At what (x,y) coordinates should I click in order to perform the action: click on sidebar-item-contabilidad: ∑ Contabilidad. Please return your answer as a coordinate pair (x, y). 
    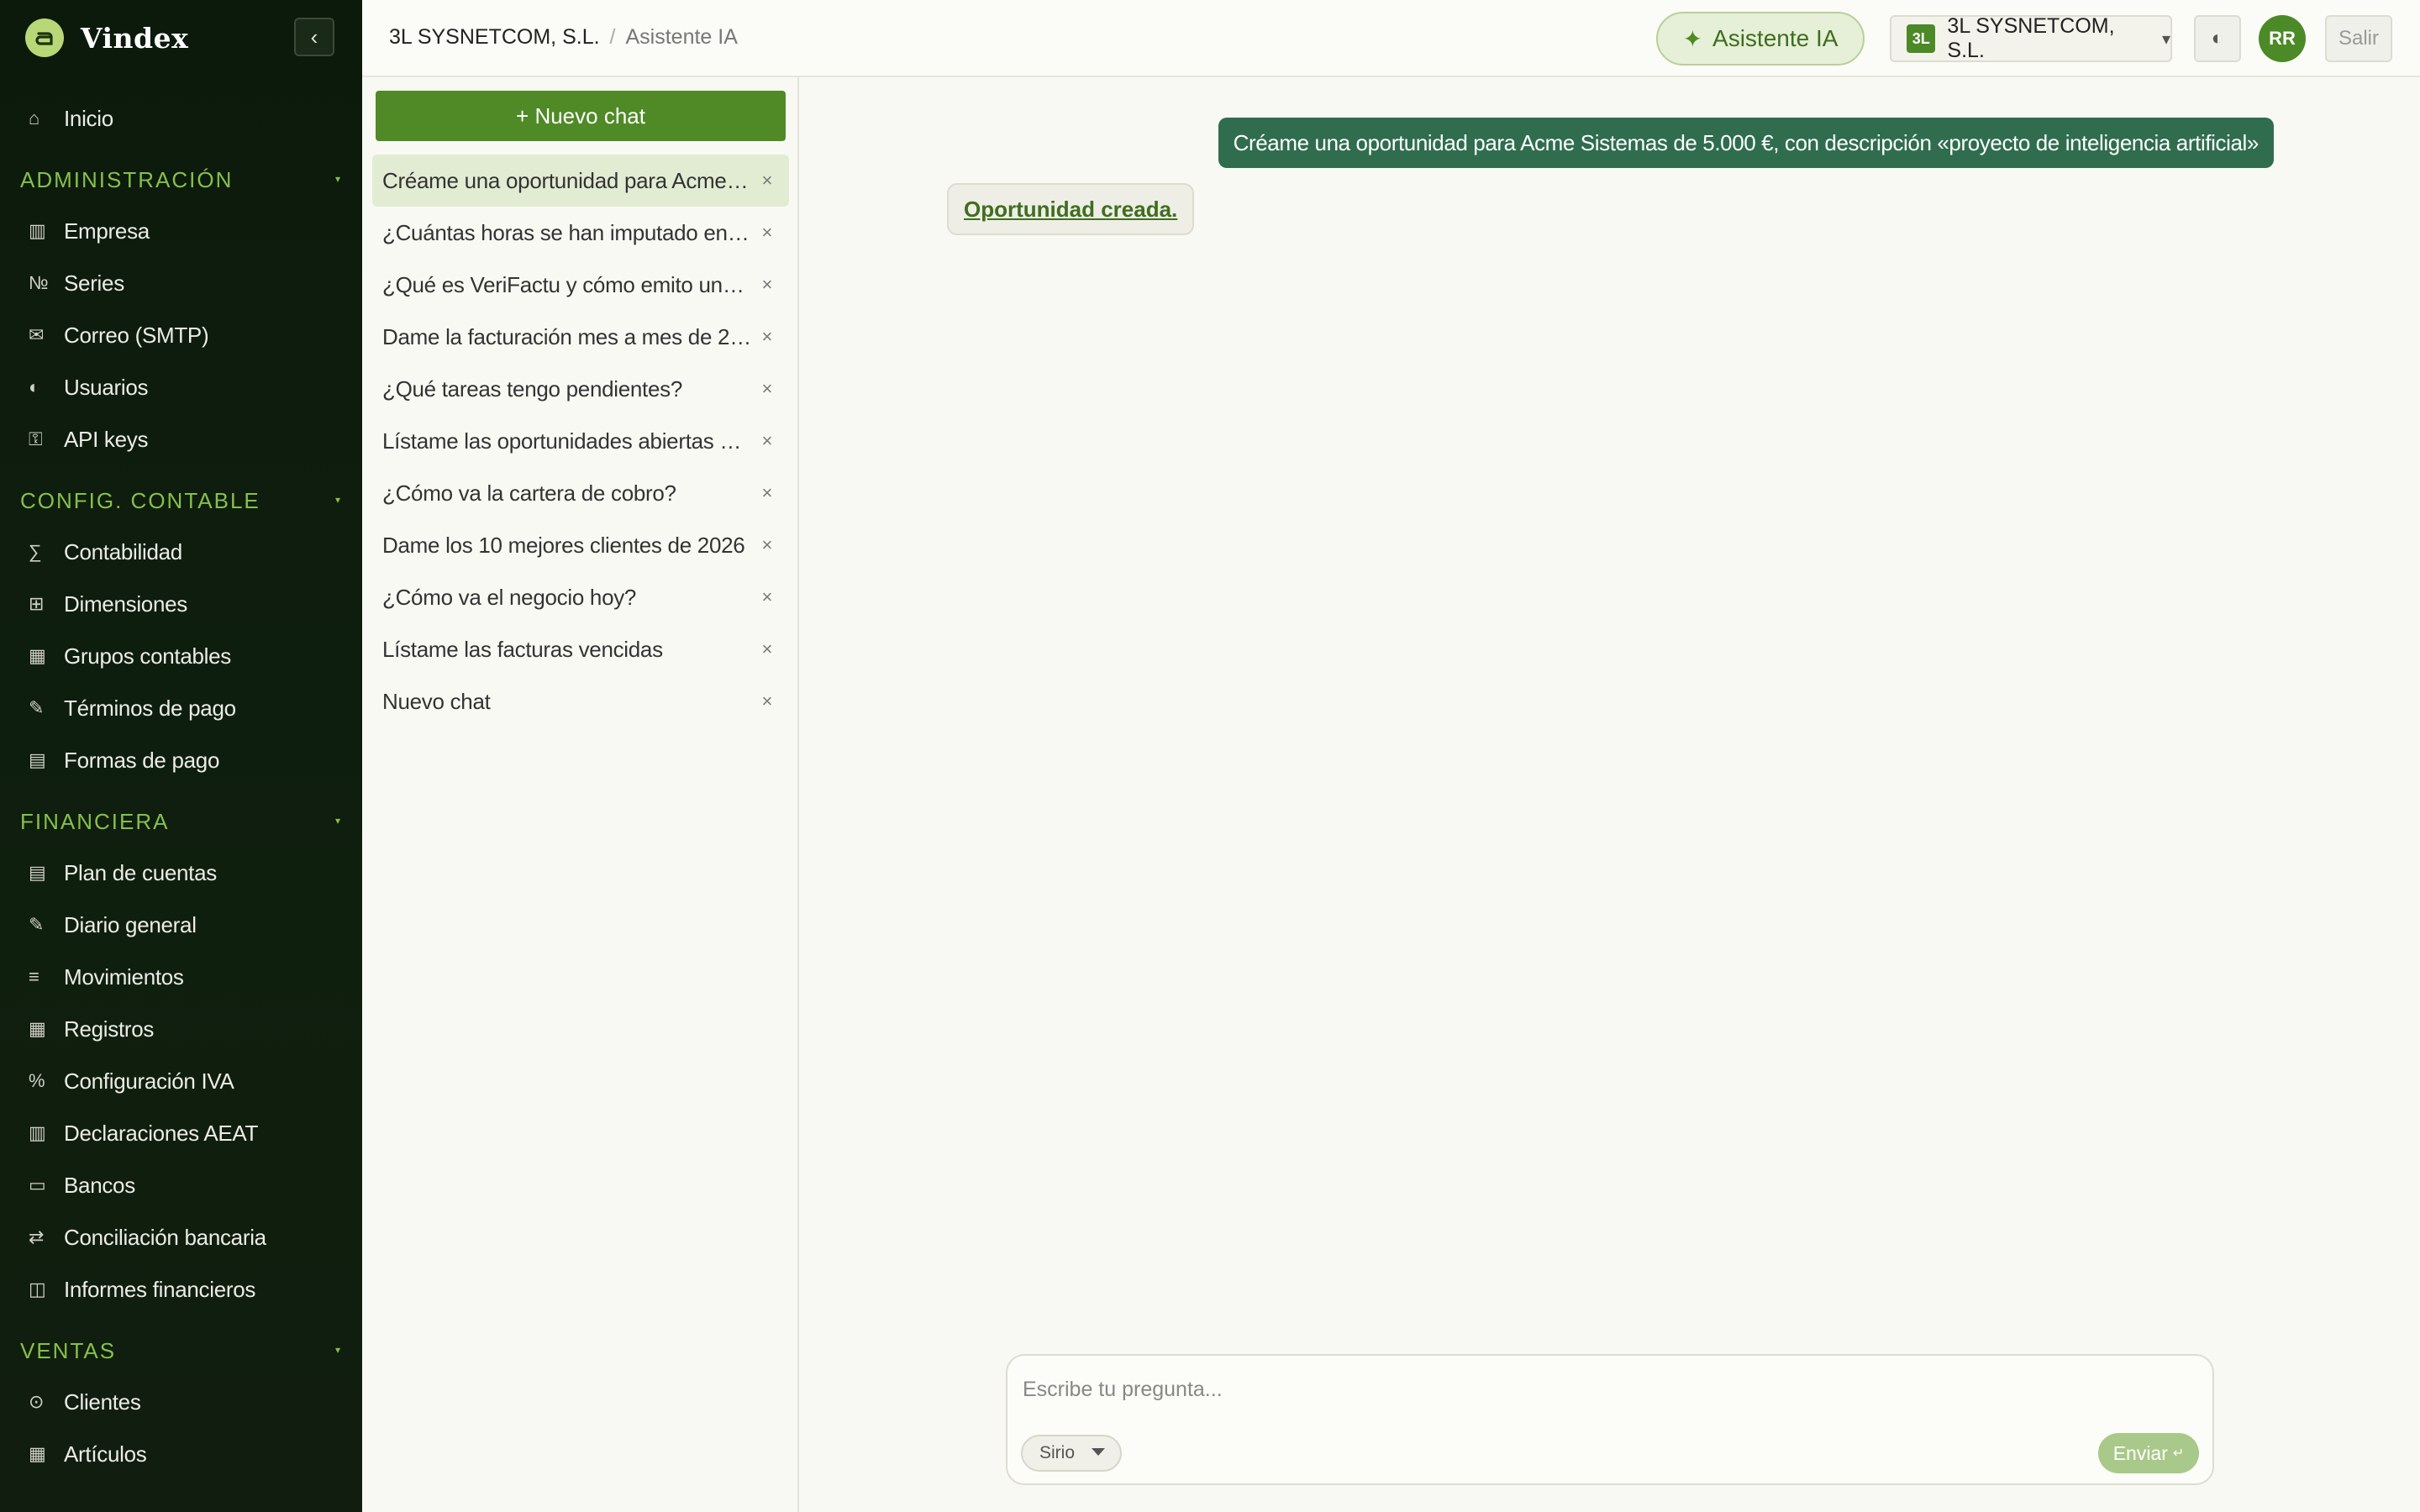
    Looking at the image, I should click on (181, 552).